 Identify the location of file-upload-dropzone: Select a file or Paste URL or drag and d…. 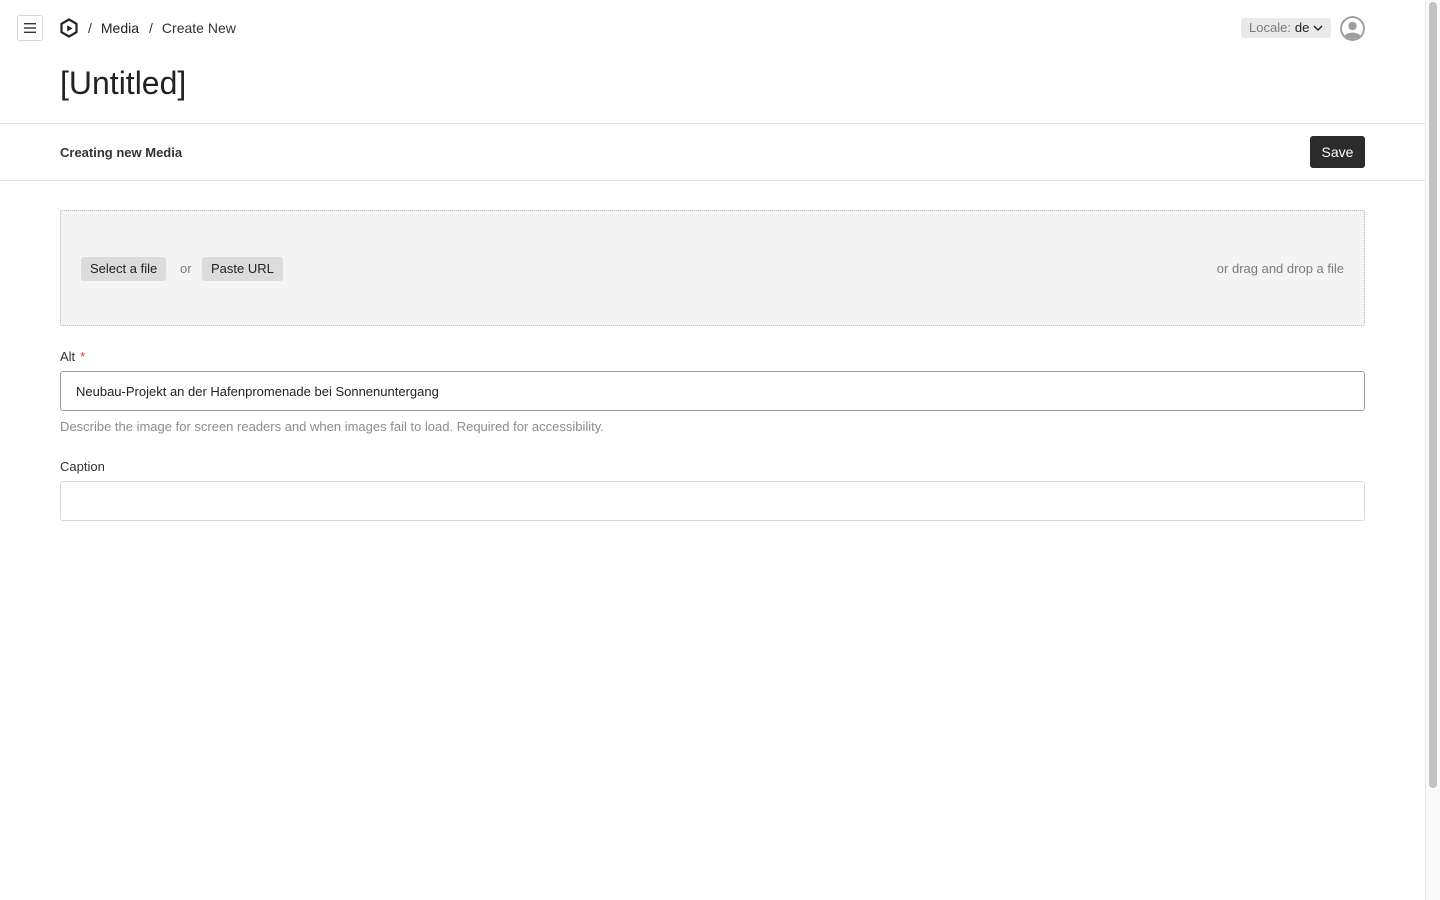
(712, 268).